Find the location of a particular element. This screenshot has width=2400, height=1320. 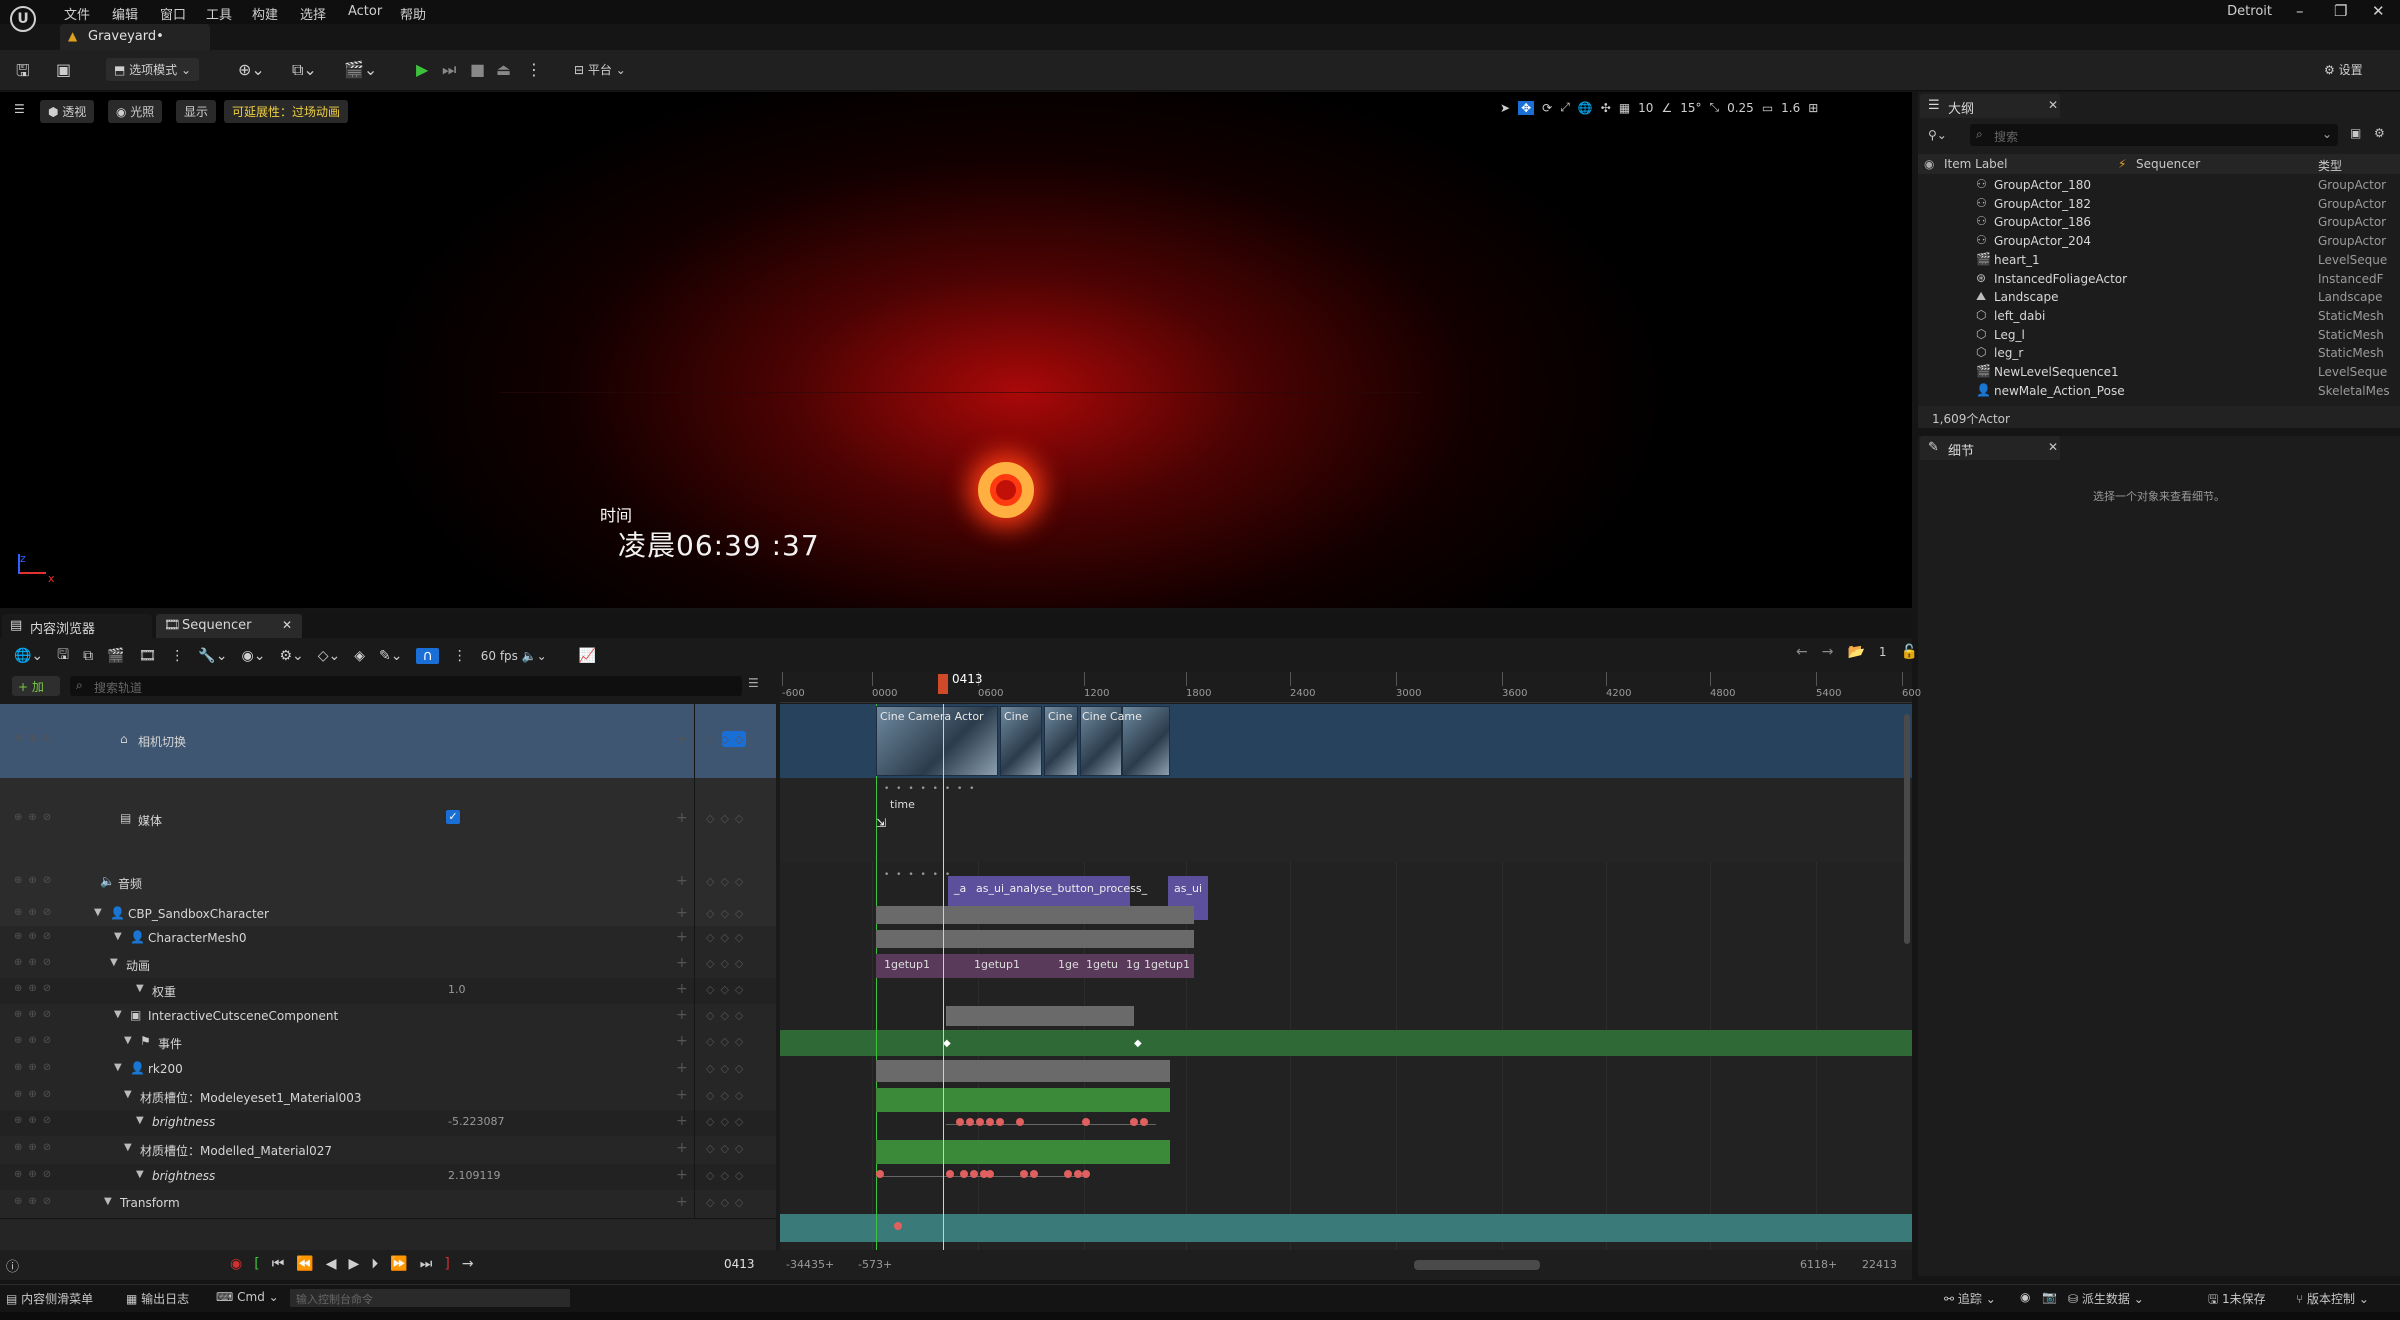

magnet-icon: ∩ is located at coordinates (427, 656).